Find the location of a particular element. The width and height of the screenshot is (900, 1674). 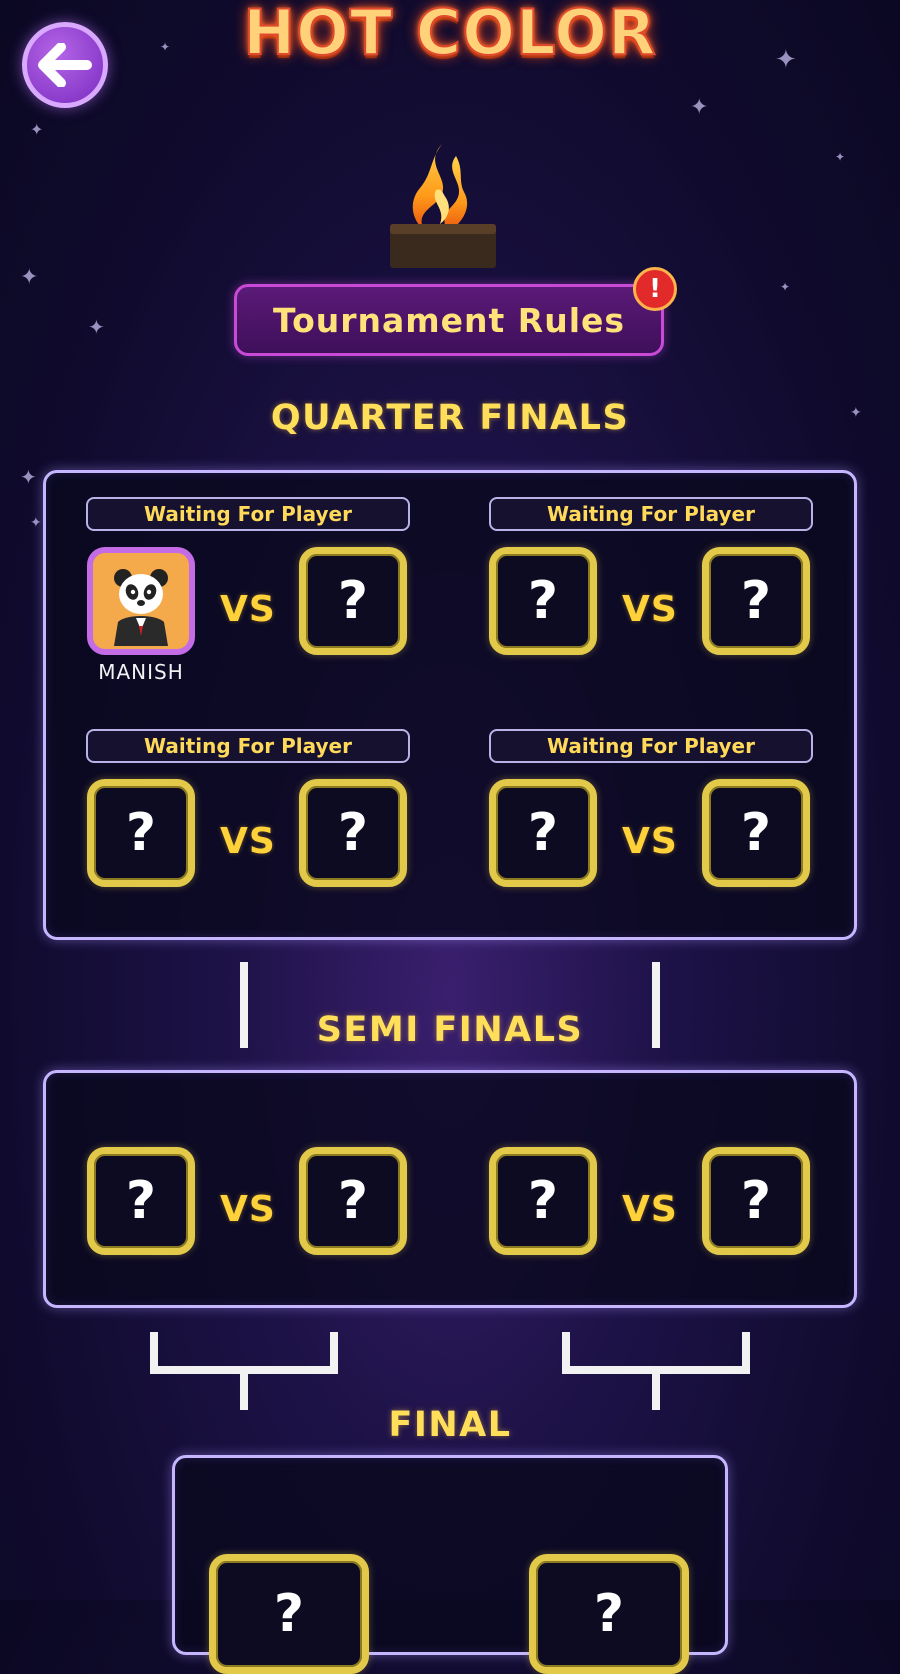

tournament-rules-button: Tournament Rules ! is located at coordinates (455, 311).